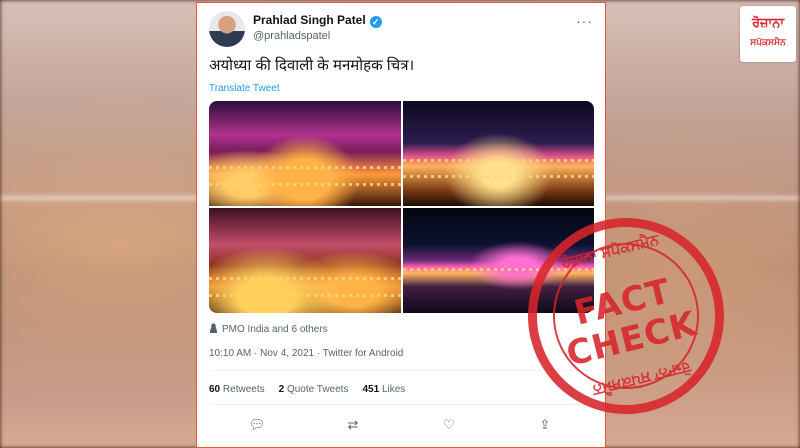  I want to click on translate-tweet-link: Translate Tweet, so click(244, 88).